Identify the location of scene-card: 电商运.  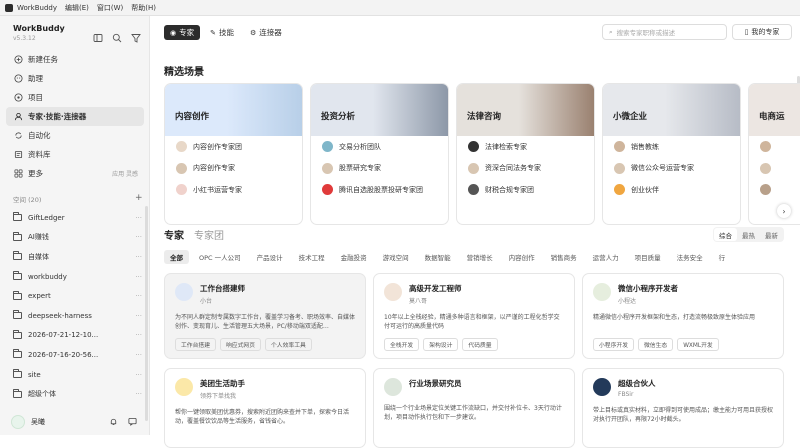
(774, 154).